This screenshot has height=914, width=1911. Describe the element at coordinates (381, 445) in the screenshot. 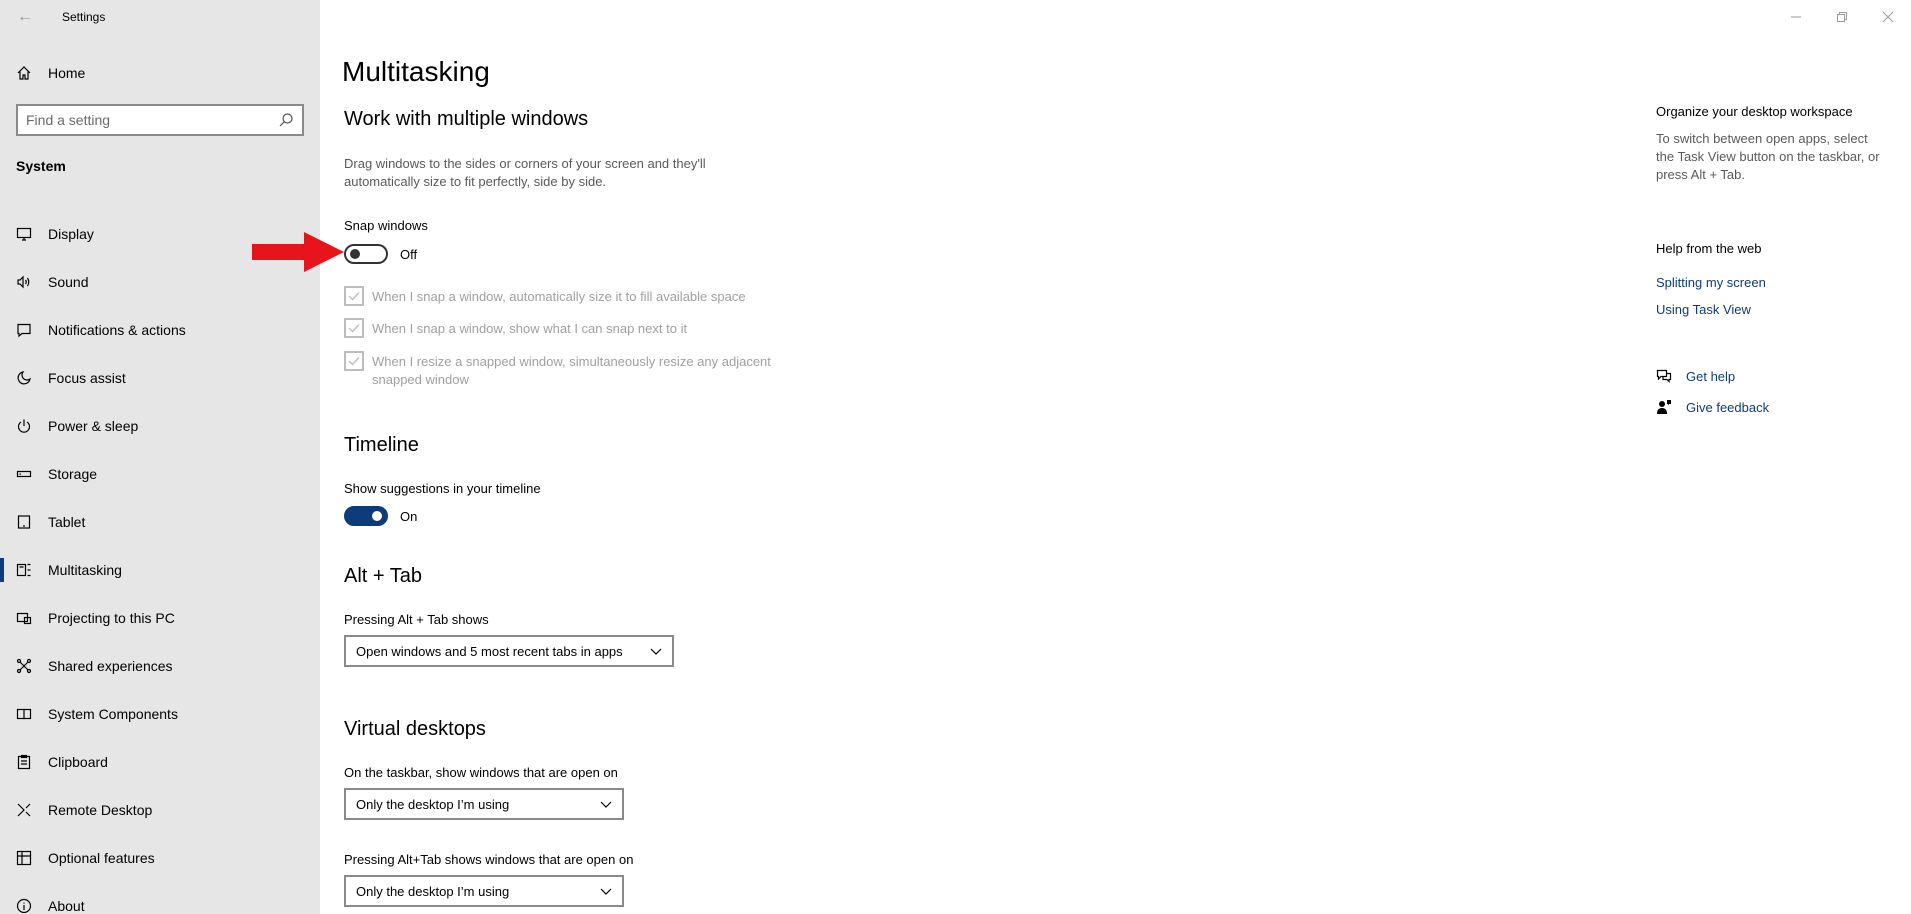

I see `section-heading-timeline: Timeline` at that location.